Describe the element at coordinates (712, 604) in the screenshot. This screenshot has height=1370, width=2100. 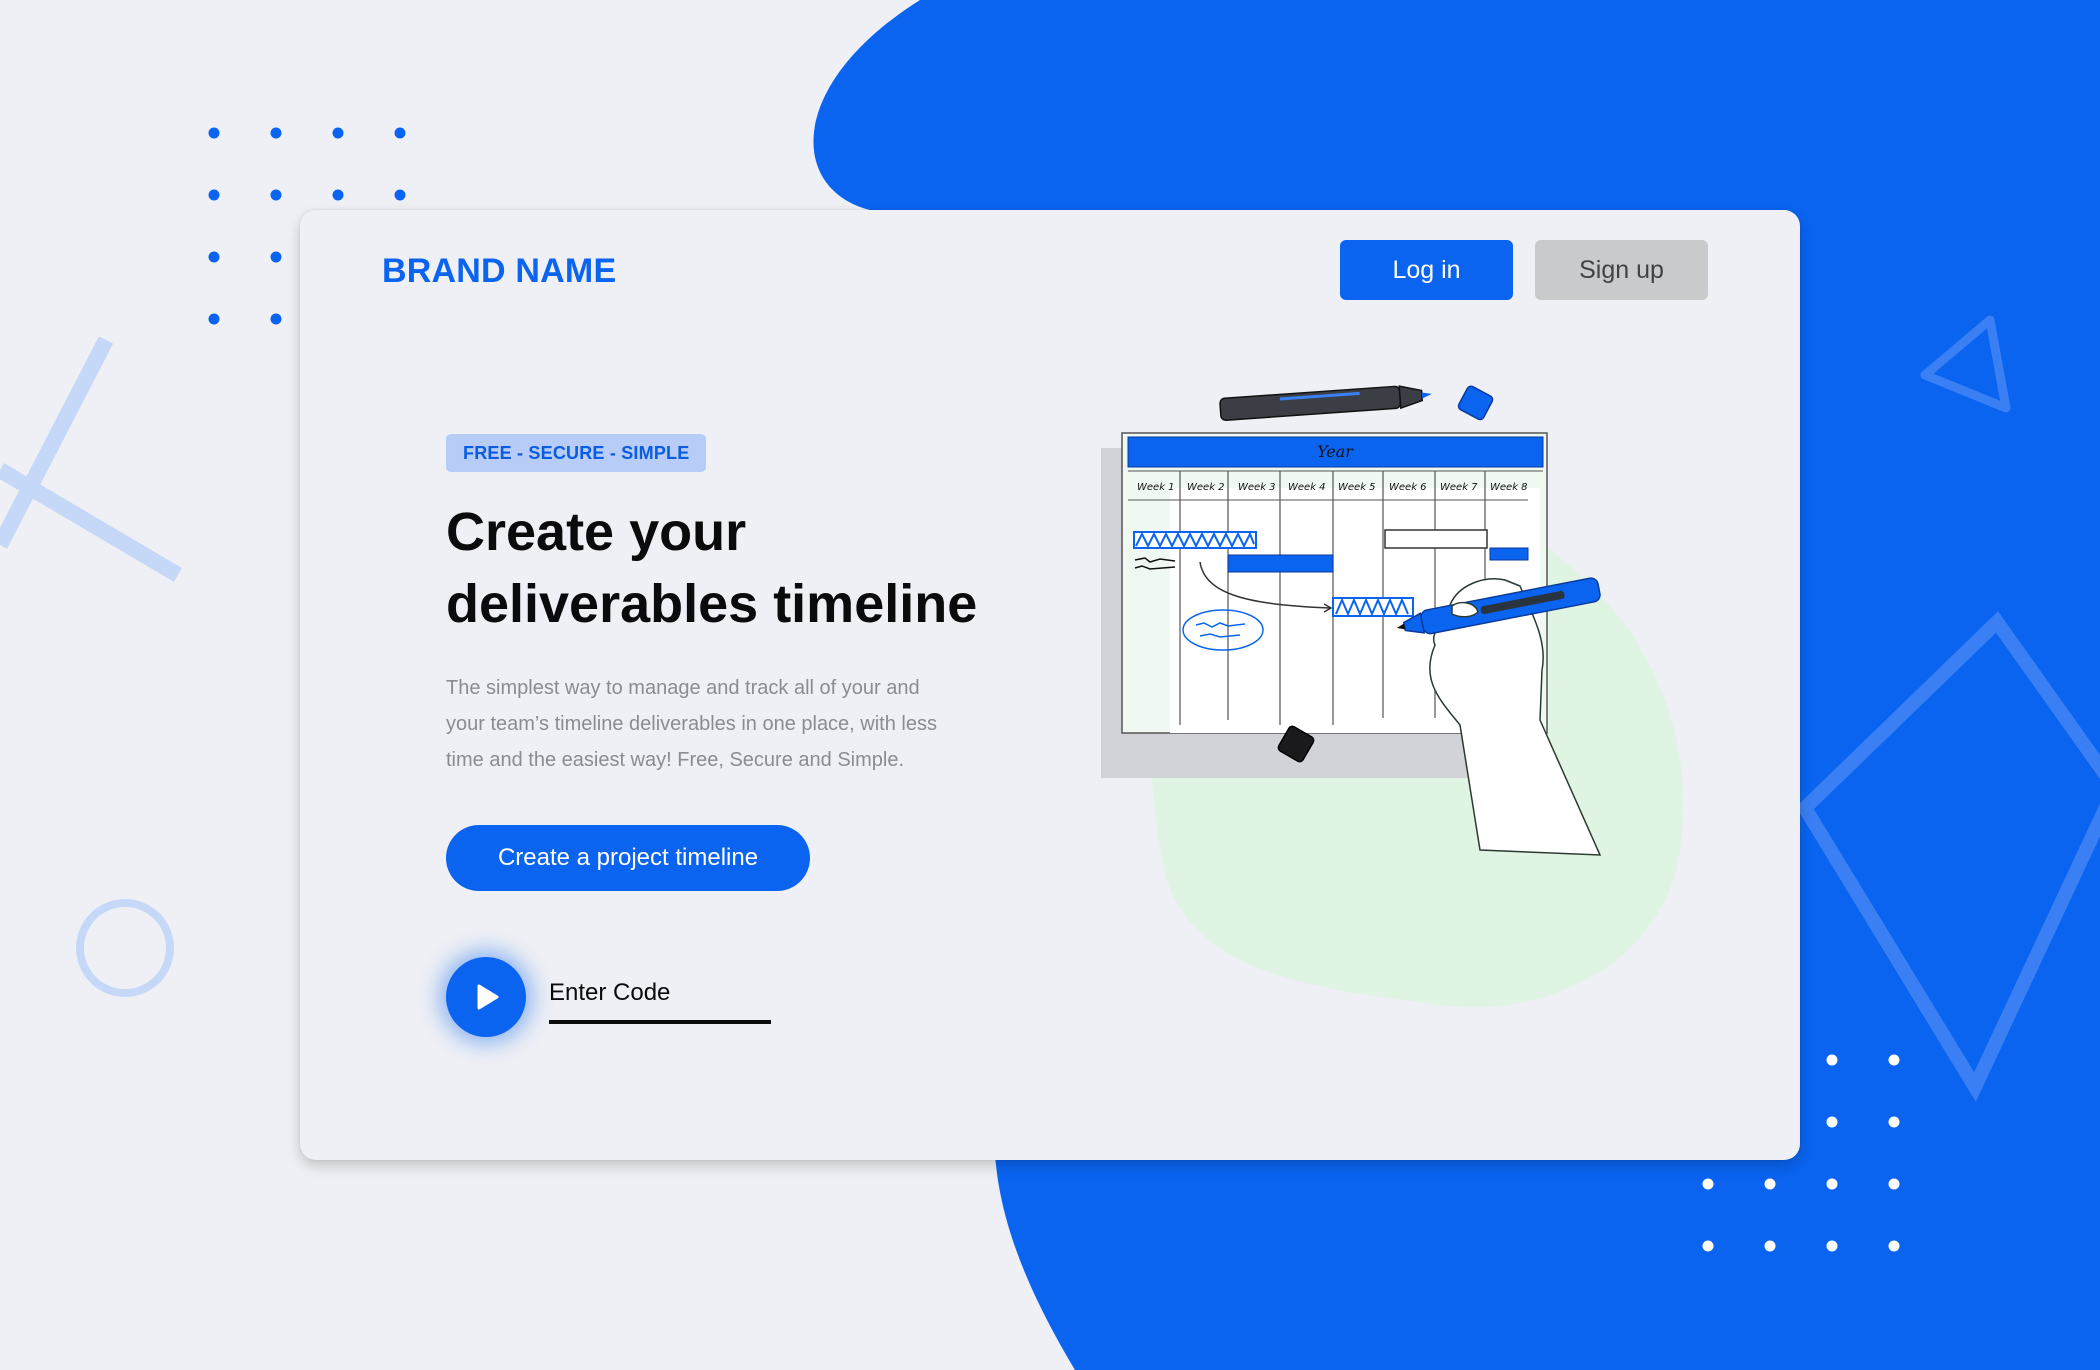
I see `hero-headline-line: deliverables timeline` at that location.